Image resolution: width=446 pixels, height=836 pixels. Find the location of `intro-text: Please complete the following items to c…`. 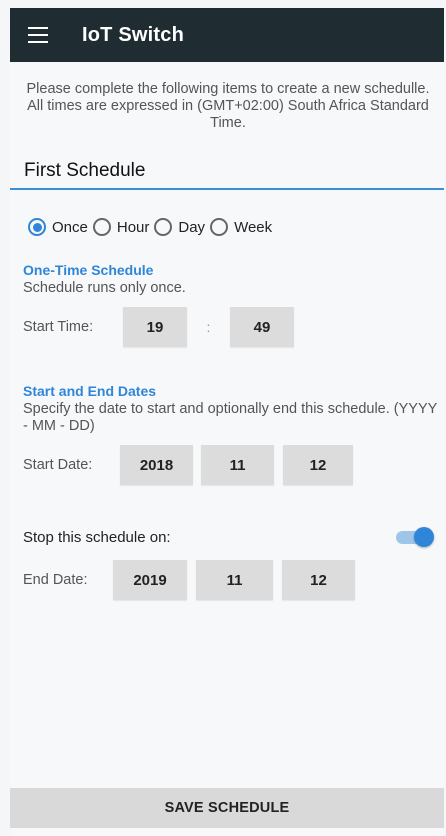

intro-text: Please complete the following items to c… is located at coordinates (228, 106).